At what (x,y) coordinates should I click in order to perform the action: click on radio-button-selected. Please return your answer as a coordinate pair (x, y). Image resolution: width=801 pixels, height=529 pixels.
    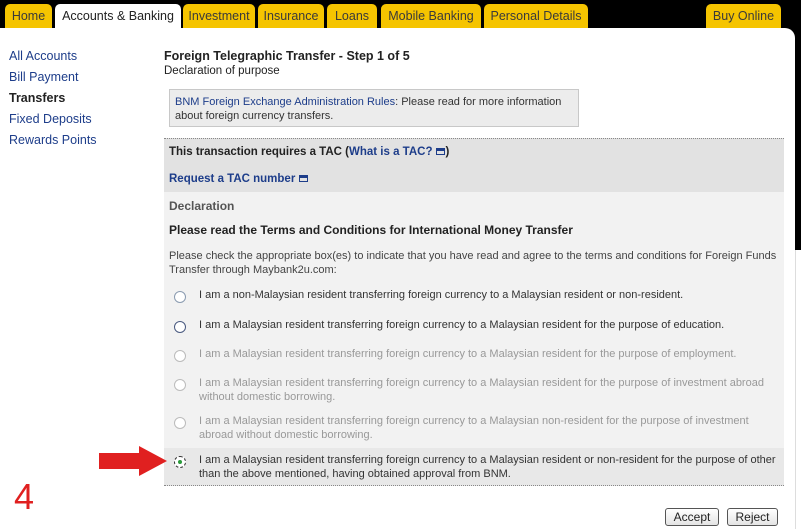
    Looking at the image, I should click on (180, 462).